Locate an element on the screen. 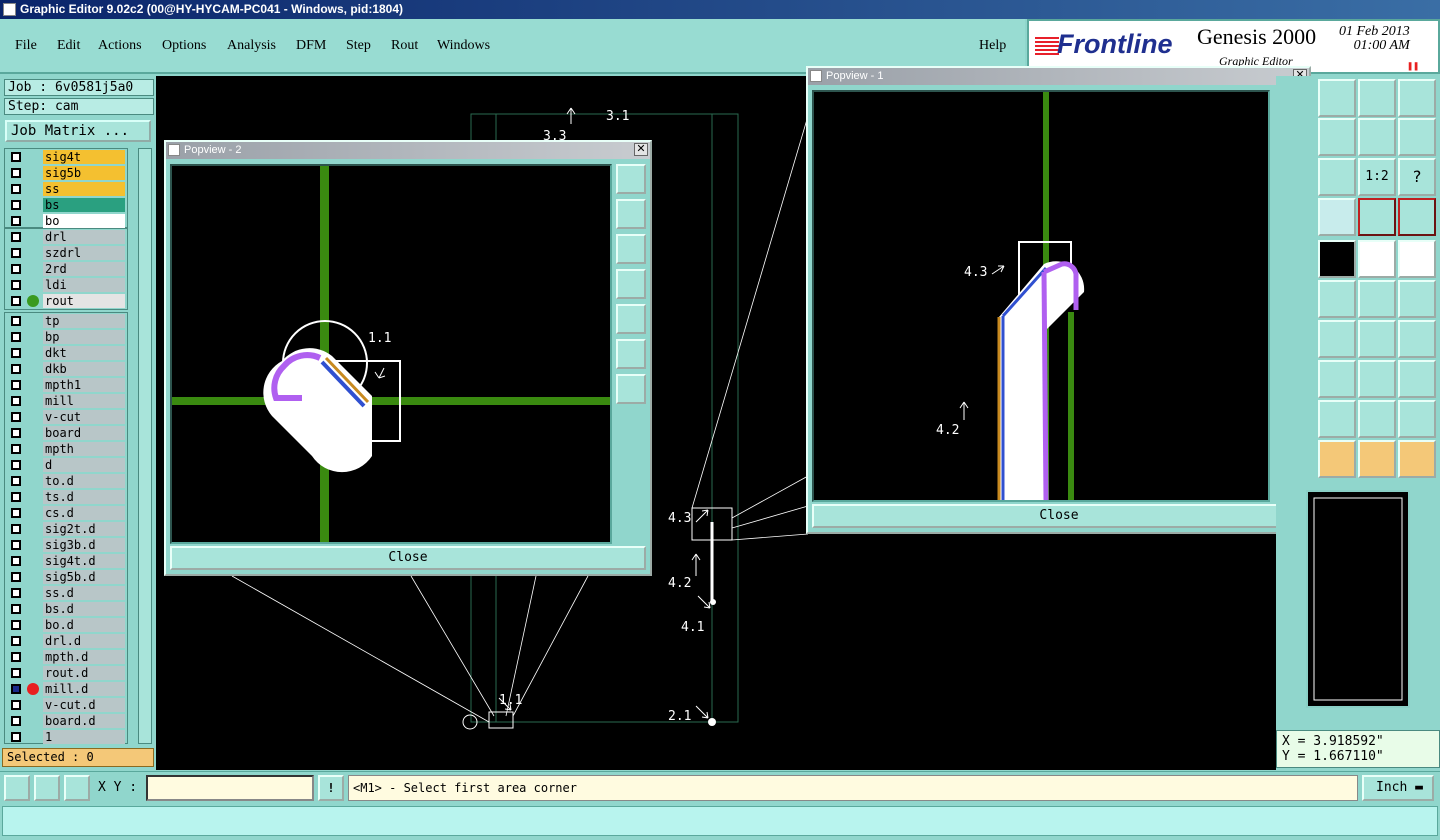 The image size is (1440, 840). select-path-icon is located at coordinates (1417, 459).